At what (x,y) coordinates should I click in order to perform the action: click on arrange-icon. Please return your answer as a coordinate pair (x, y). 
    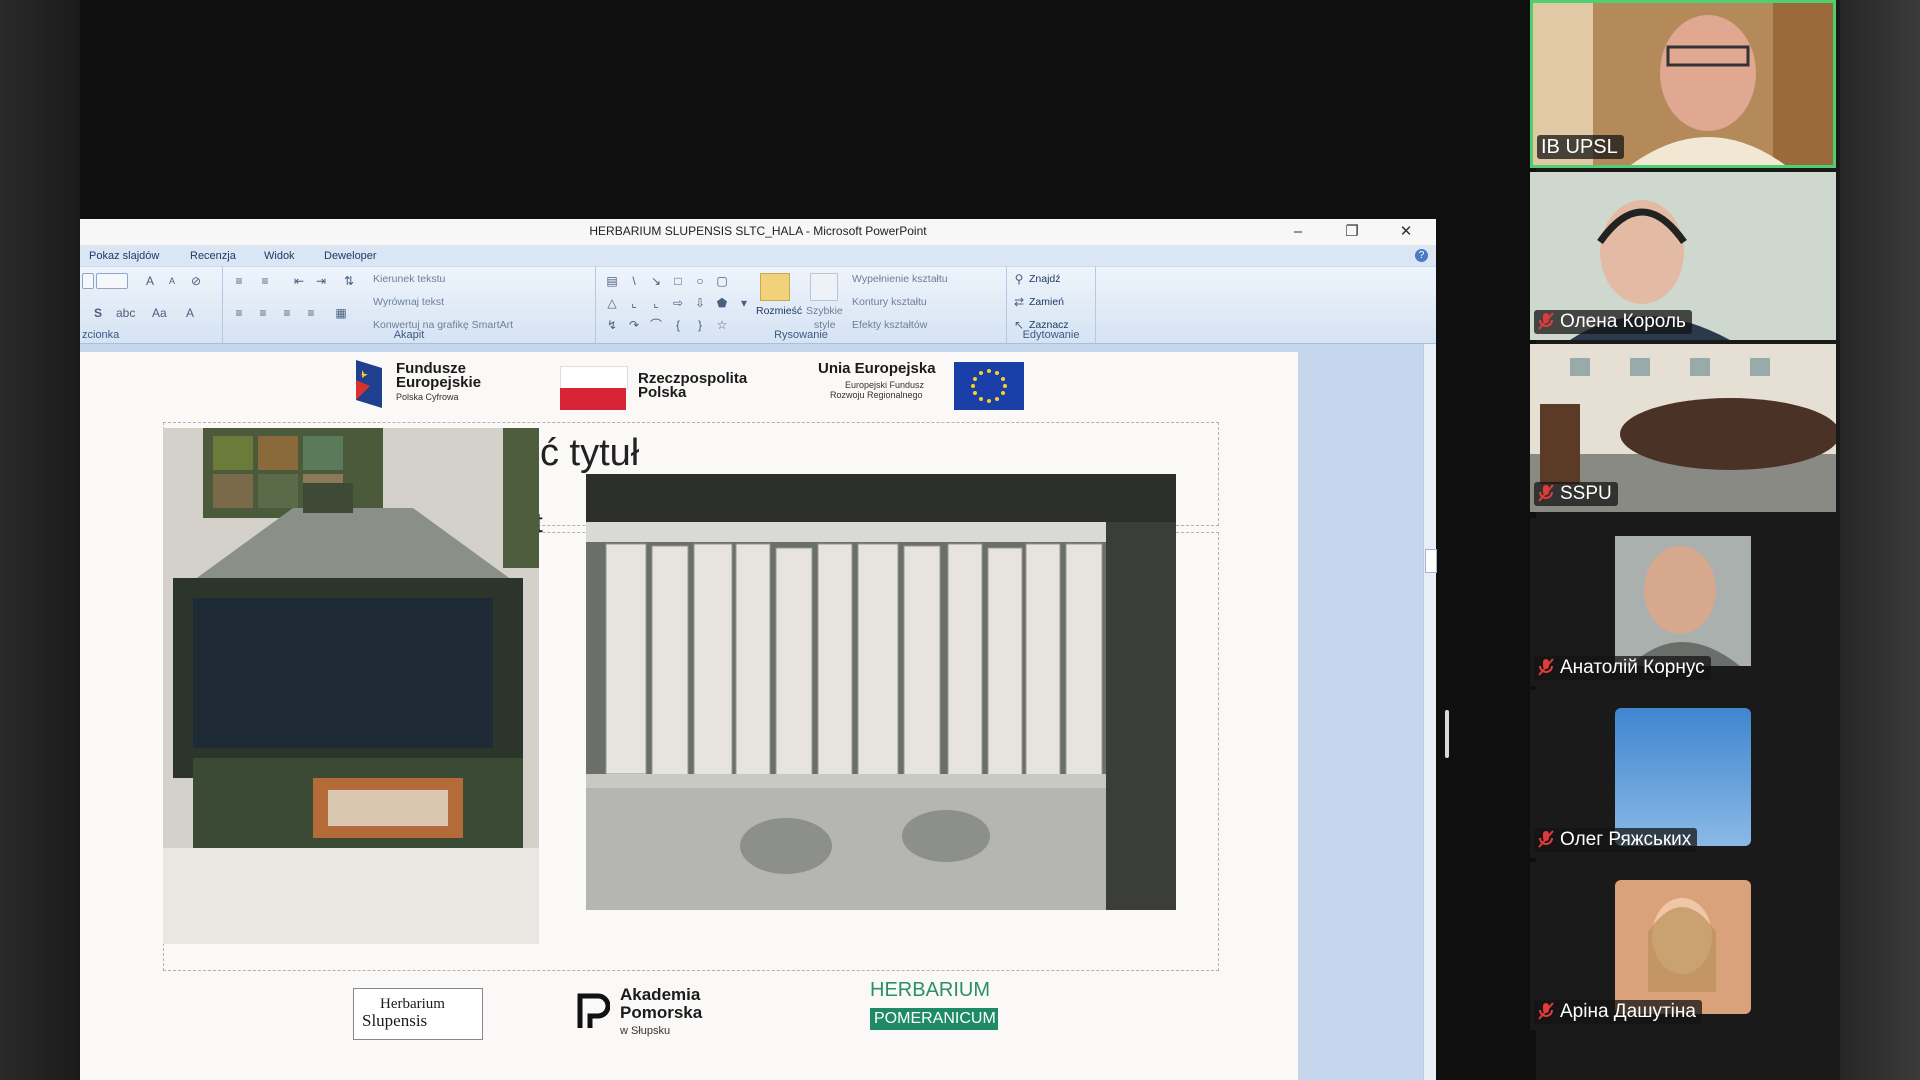
    Looking at the image, I should click on (775, 287).